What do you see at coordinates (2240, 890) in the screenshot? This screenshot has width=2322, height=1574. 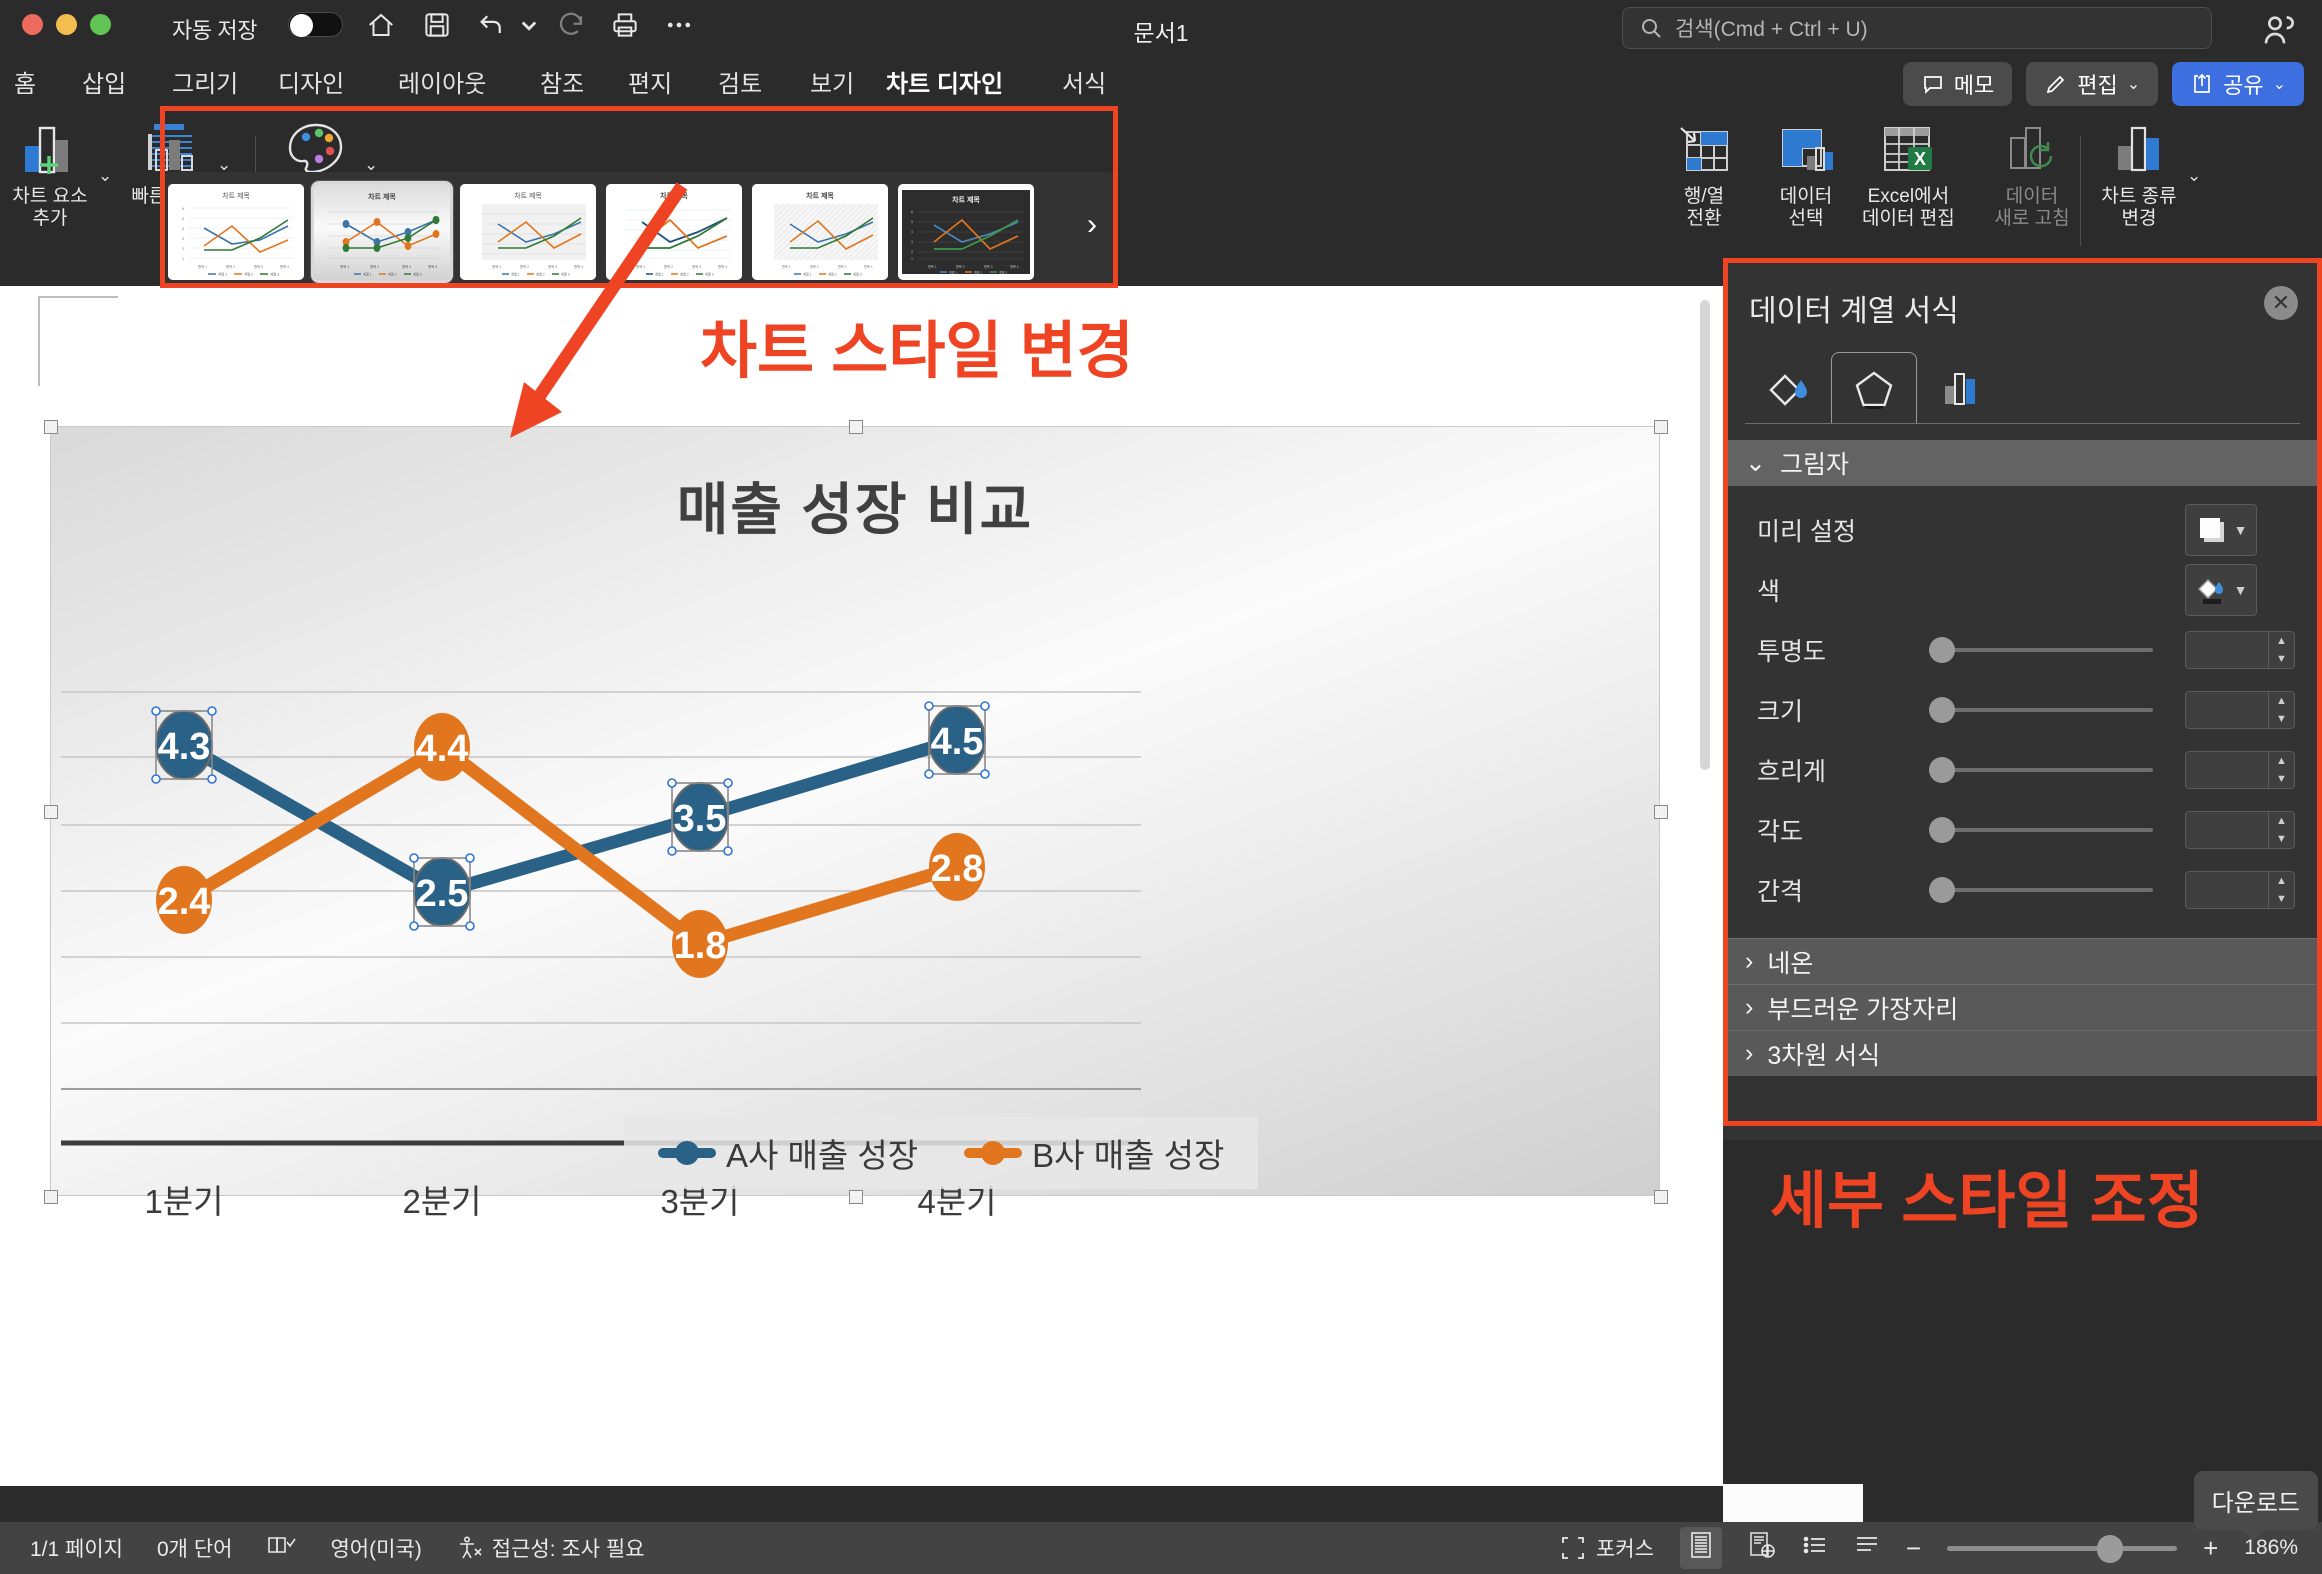 I see `distance-input: ▲ ▼` at bounding box center [2240, 890].